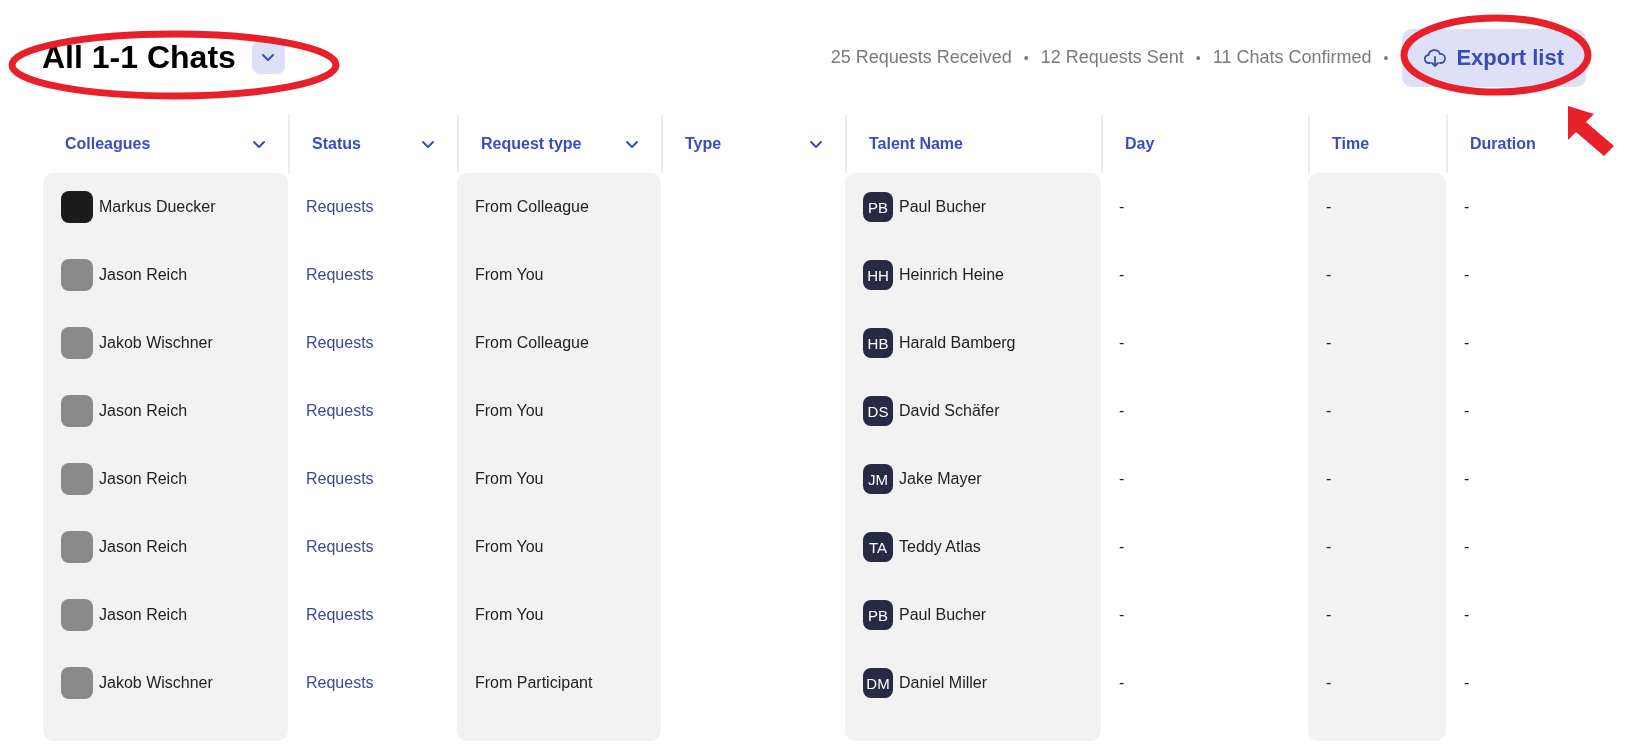 The image size is (1628, 753). What do you see at coordinates (949, 411) in the screenshot?
I see `talent-name: David Schäfer` at bounding box center [949, 411].